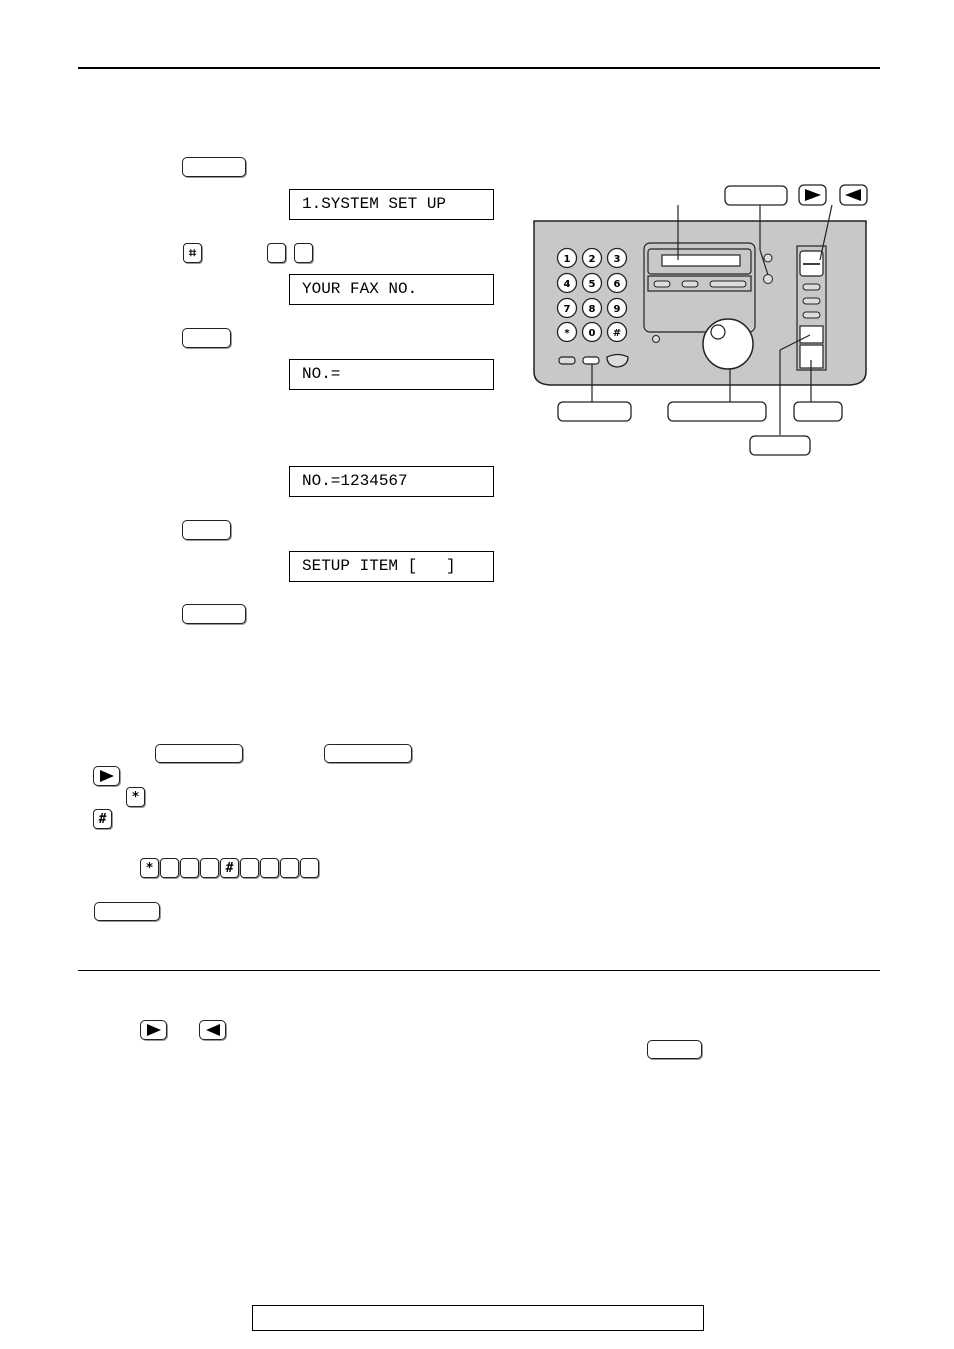 The height and width of the screenshot is (1349, 954). Describe the element at coordinates (214, 167) in the screenshot. I see `menu-key-step1` at that location.